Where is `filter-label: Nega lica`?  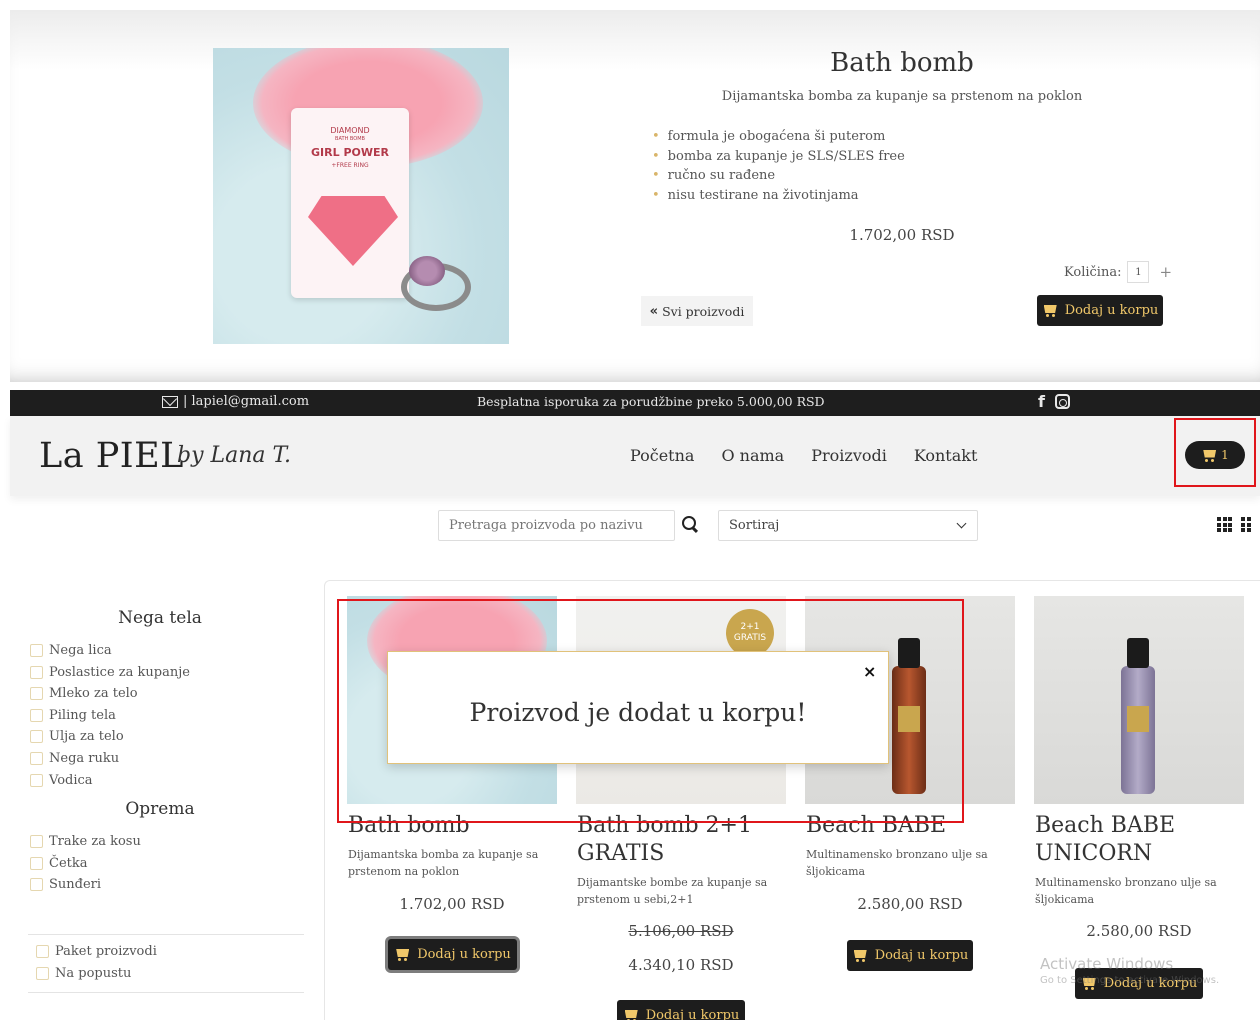
filter-label: Nega lica is located at coordinates (80, 650).